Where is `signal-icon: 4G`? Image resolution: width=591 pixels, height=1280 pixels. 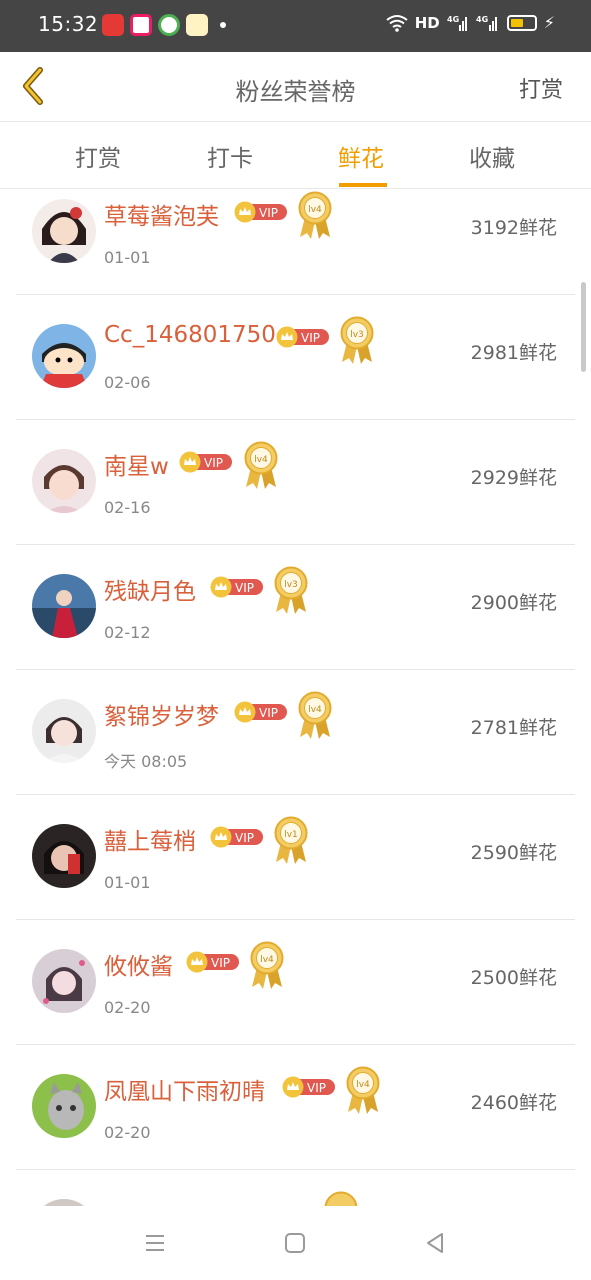
signal-icon: 4G is located at coordinates (486, 23).